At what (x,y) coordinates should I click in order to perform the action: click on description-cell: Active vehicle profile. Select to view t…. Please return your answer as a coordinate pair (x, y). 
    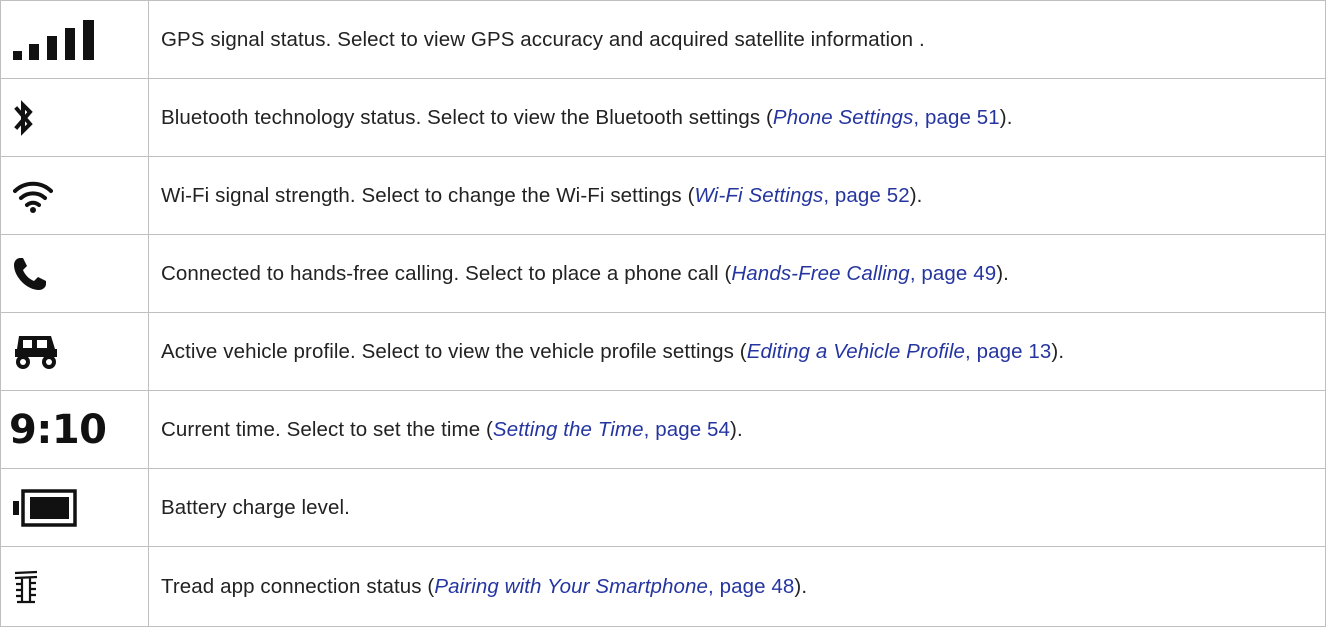
    Looking at the image, I should click on (737, 351).